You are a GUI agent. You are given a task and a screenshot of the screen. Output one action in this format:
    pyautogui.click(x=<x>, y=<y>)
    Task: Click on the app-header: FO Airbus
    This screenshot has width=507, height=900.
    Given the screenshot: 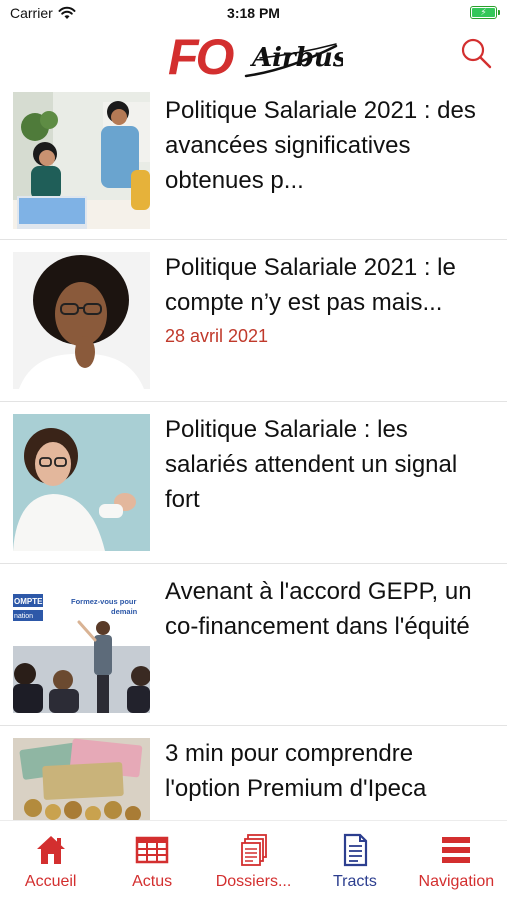 What is the action you would take?
    pyautogui.click(x=253, y=57)
    